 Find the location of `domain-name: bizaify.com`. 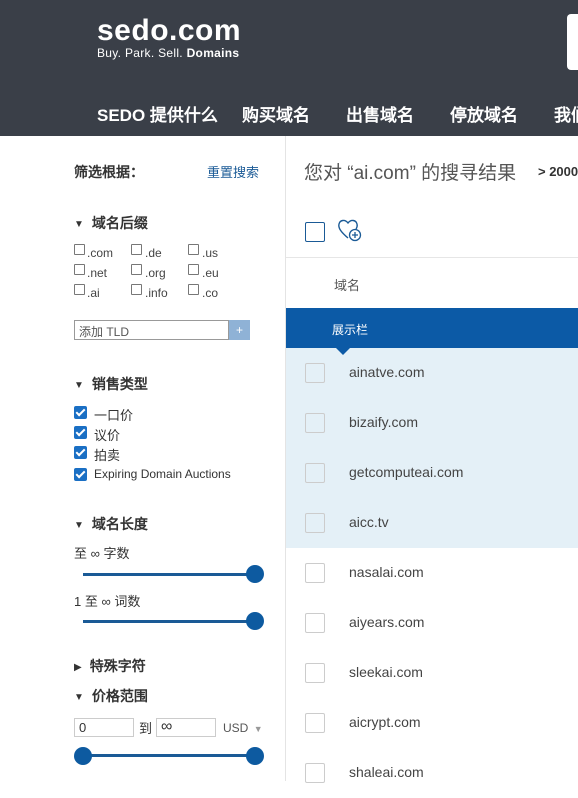

domain-name: bizaify.com is located at coordinates (383, 422).